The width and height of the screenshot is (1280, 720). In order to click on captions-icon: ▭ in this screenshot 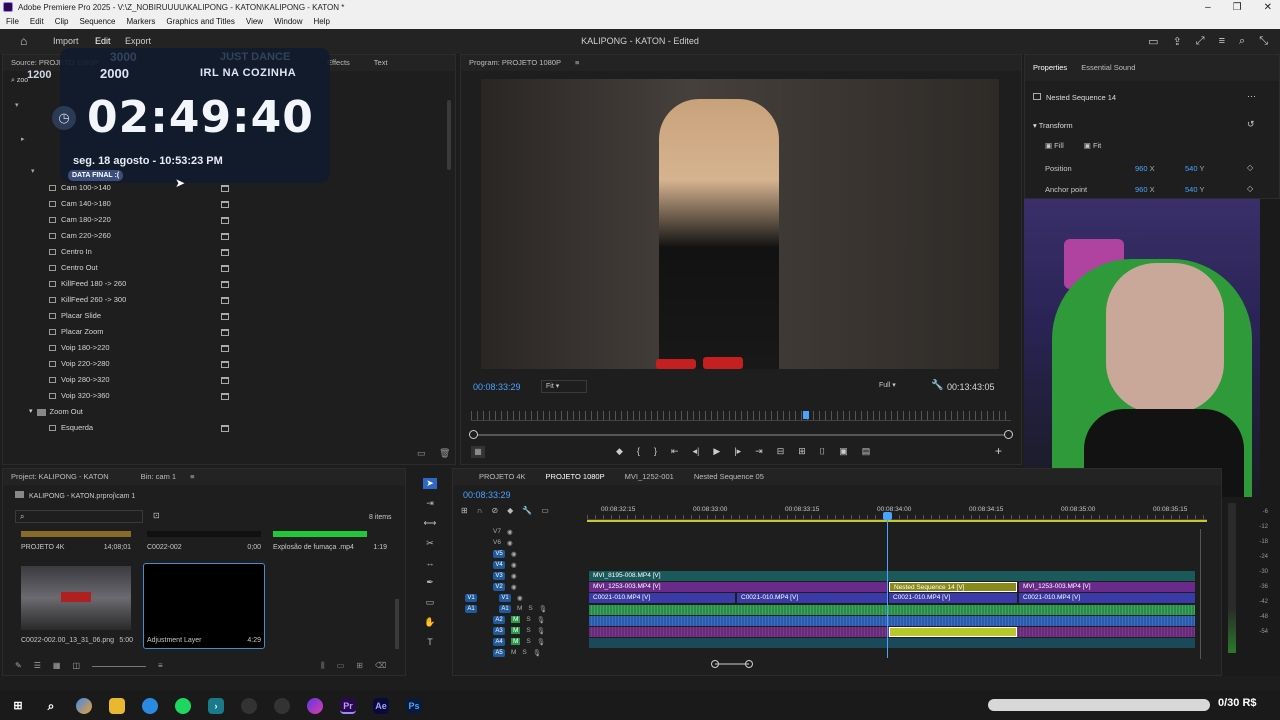, I will do `click(545, 510)`.